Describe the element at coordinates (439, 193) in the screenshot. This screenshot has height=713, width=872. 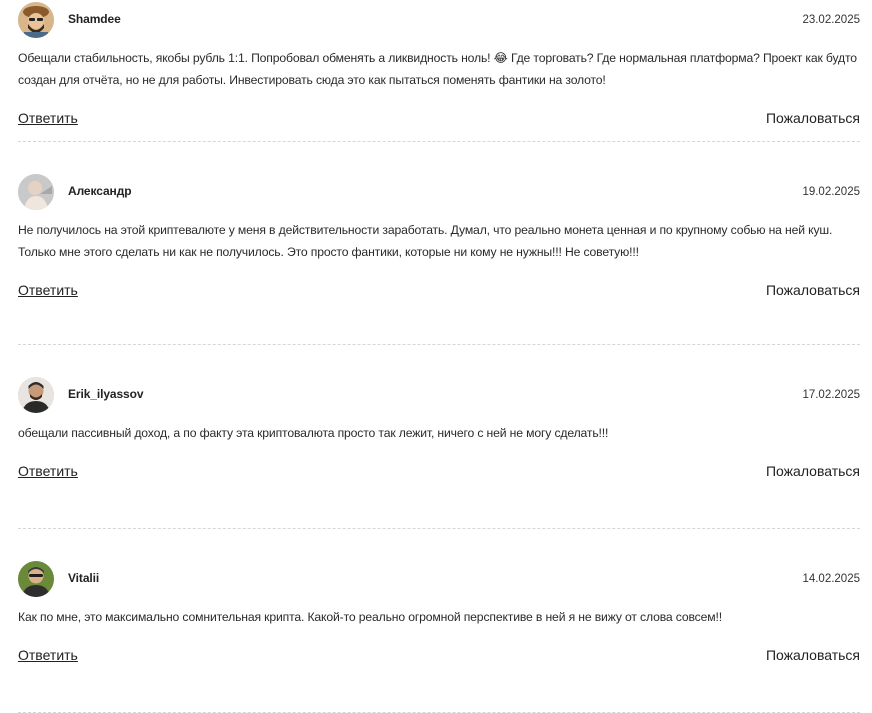
I see `comment-header: Александр 19.02.2025` at that location.